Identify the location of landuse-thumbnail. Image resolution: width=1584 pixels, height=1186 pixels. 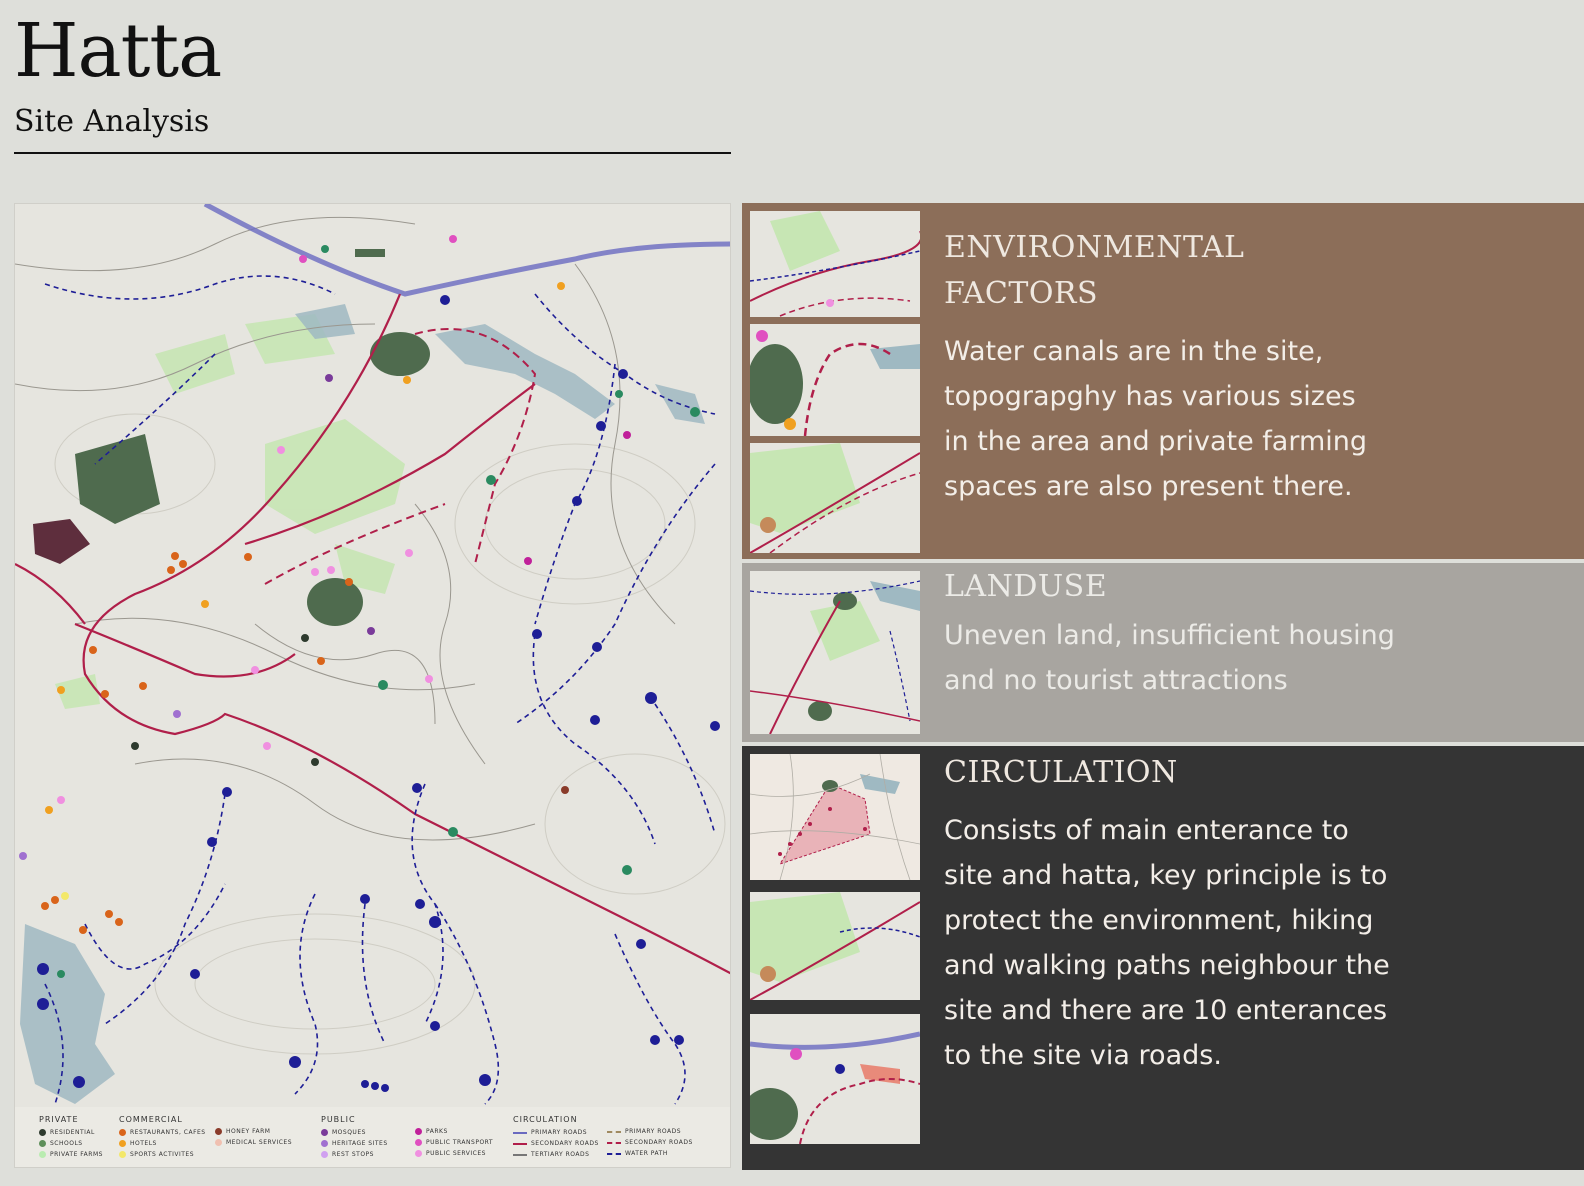
(835, 652).